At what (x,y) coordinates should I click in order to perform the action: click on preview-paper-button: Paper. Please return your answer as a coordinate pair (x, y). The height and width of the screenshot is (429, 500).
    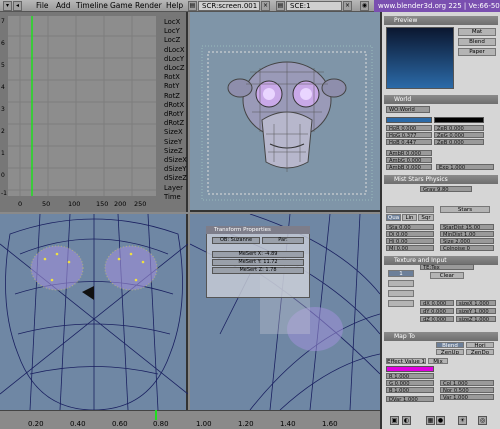
    Looking at the image, I should click on (477, 52).